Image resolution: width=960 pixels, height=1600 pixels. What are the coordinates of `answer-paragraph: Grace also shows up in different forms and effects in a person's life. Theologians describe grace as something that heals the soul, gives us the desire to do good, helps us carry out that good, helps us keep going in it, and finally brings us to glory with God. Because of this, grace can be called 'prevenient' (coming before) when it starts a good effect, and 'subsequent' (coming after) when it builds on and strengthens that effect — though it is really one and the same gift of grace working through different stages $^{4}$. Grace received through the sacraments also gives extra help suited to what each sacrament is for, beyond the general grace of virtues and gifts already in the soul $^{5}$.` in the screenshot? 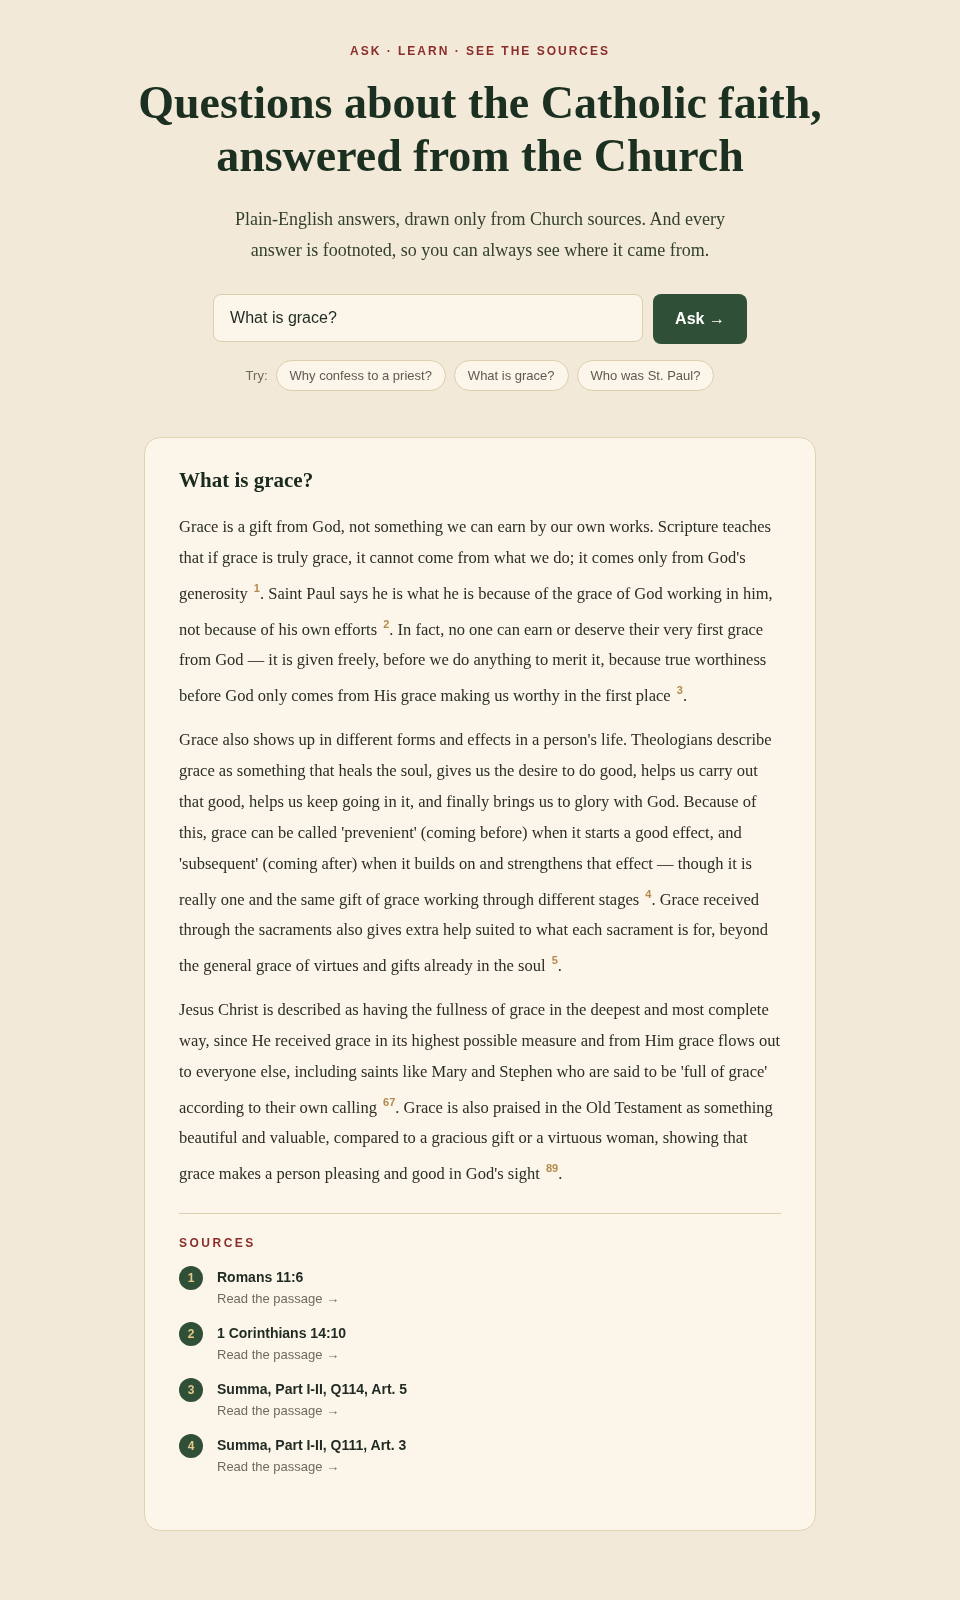 It's located at (476, 852).